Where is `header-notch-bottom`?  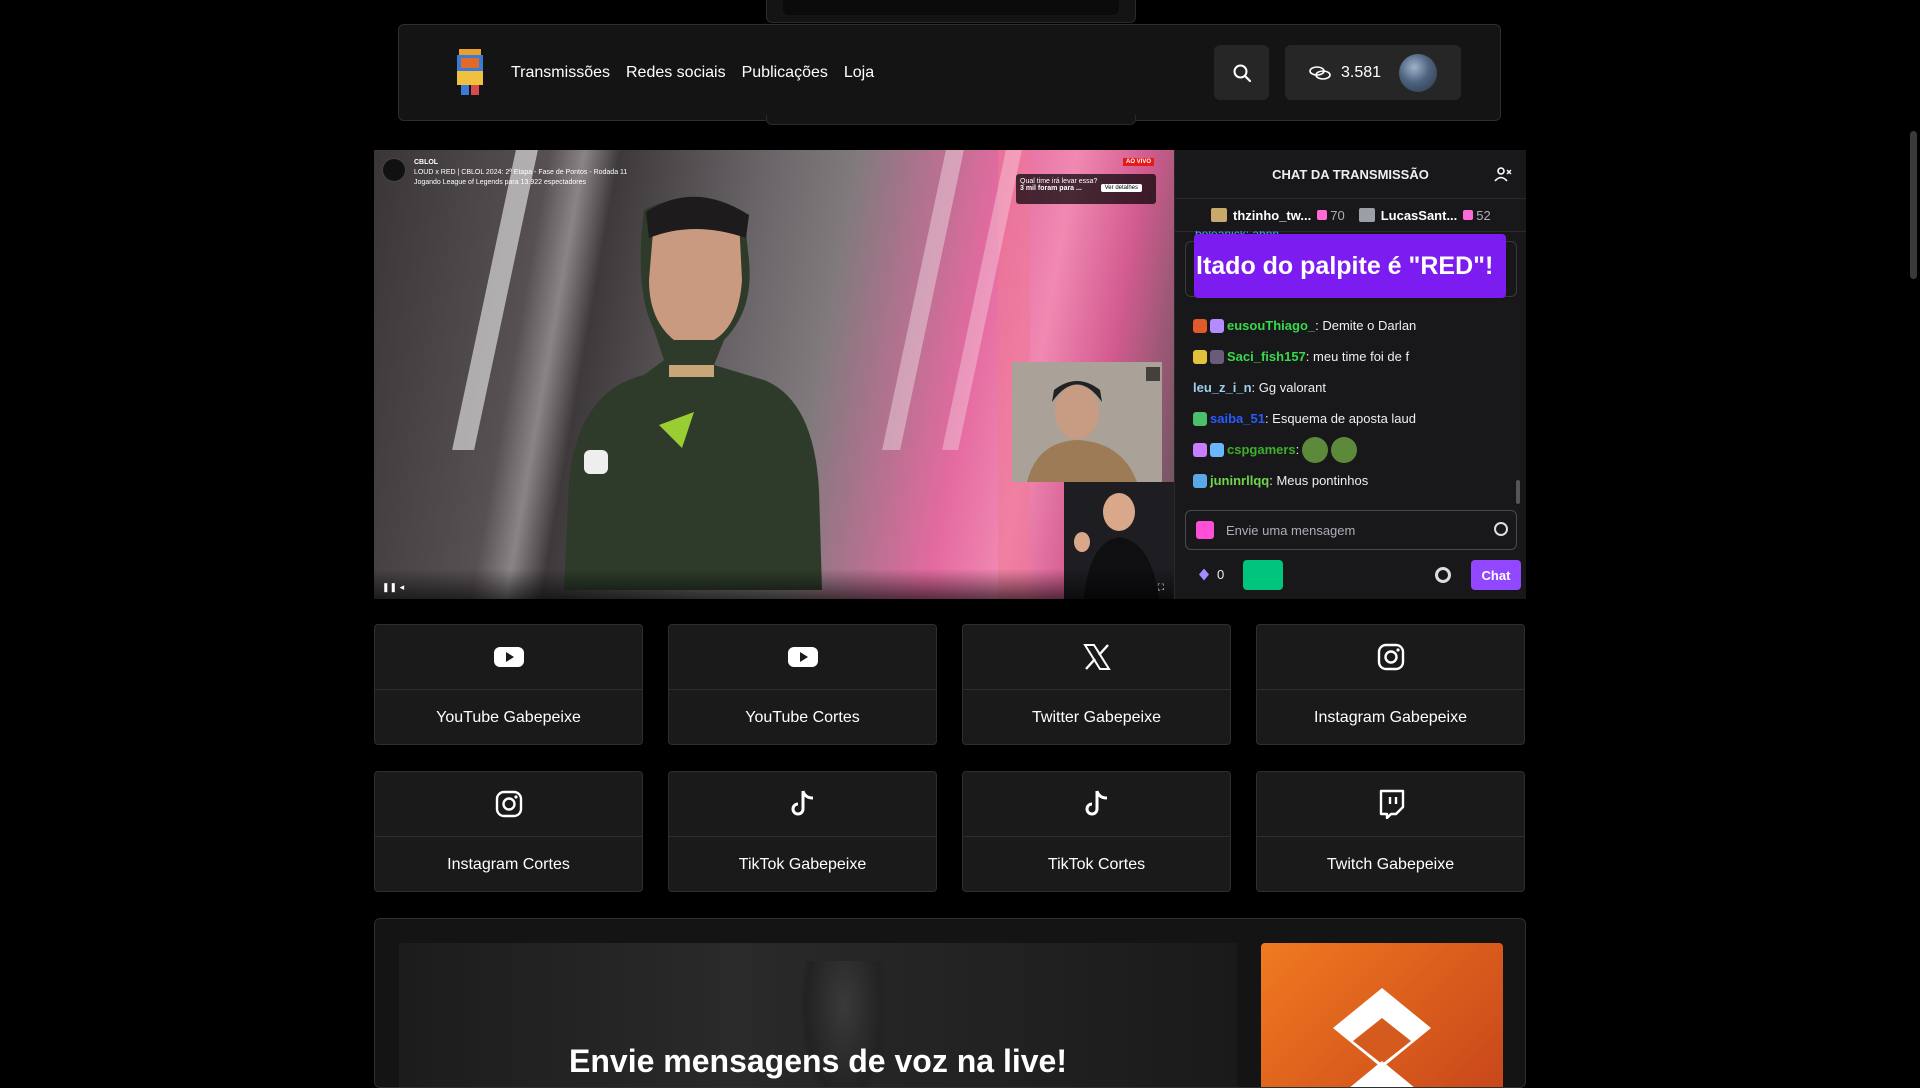 header-notch-bottom is located at coordinates (951, 120).